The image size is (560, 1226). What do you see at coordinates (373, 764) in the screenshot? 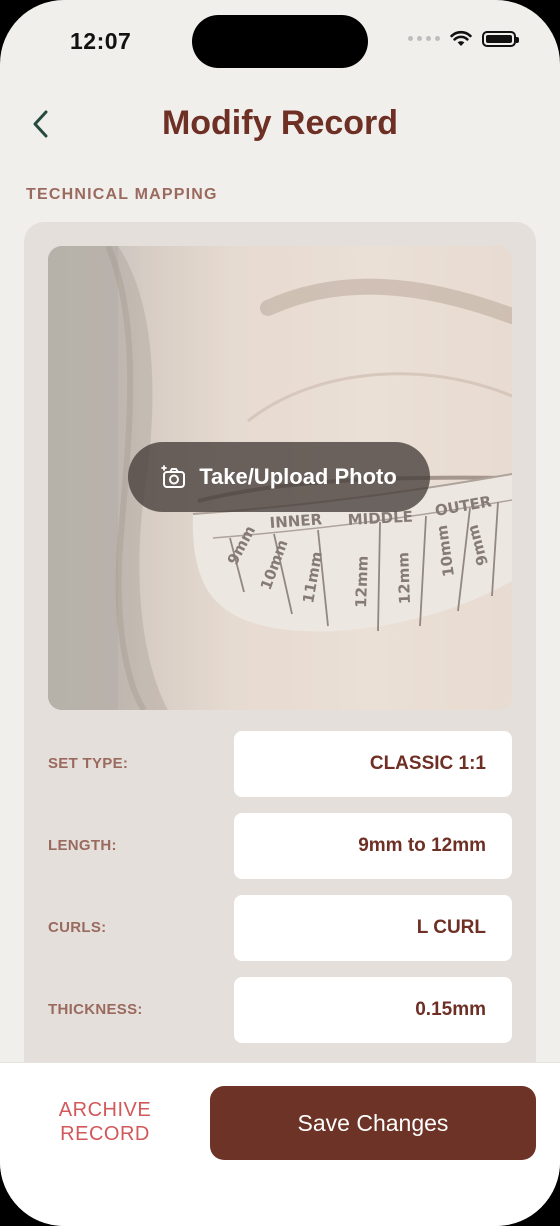
I see `set-type-field: CLASSIC 1:1` at bounding box center [373, 764].